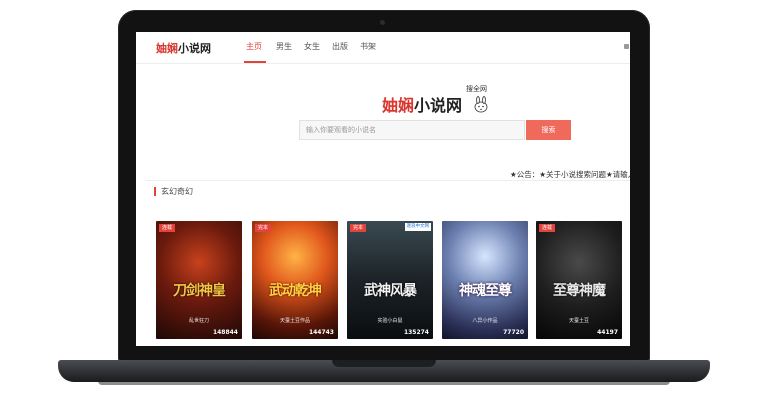  What do you see at coordinates (485, 280) in the screenshot?
I see `book-card: 神魂至尊 八异小作品 77720` at bounding box center [485, 280].